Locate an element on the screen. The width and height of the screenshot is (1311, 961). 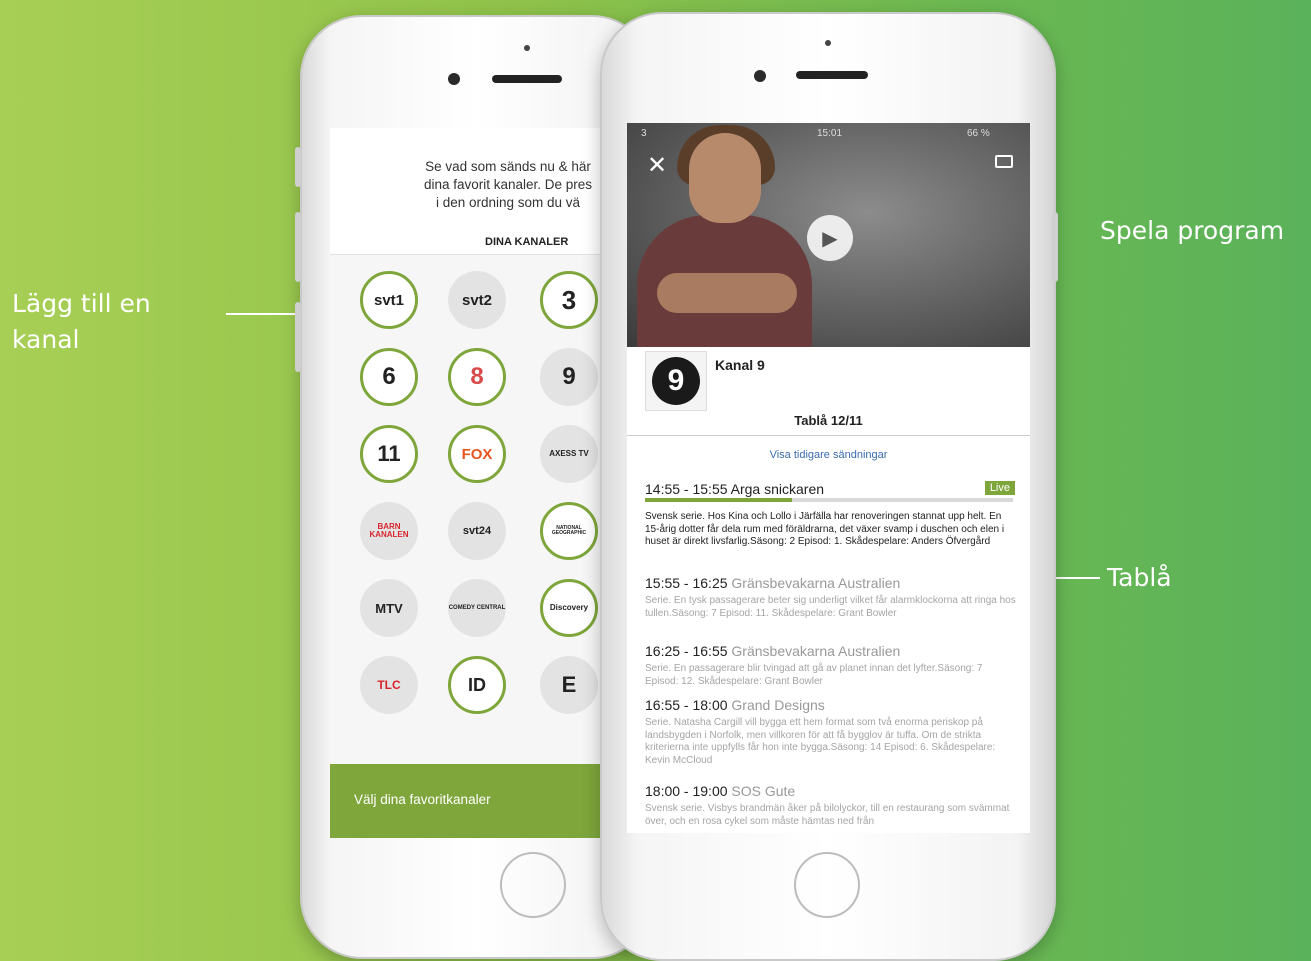
program-title: SOS Gute is located at coordinates (763, 791).